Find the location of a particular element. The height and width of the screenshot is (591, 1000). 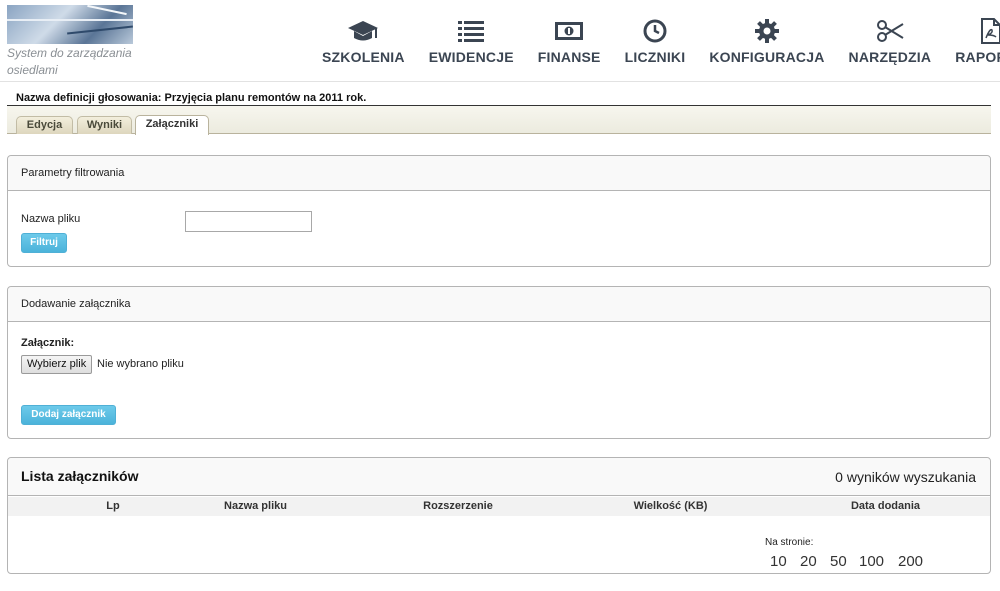

per-page-option-100: 100 is located at coordinates (871, 561).